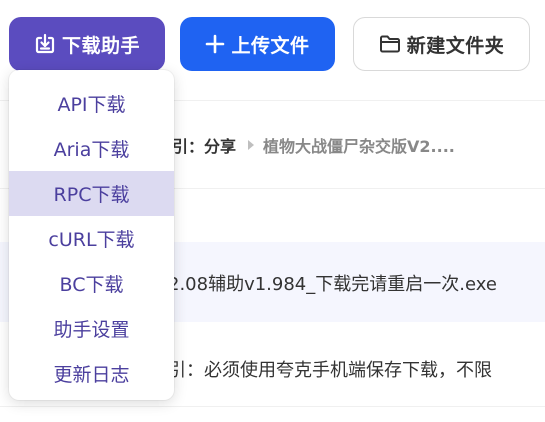  Describe the element at coordinates (91, 148) in the screenshot. I see `menu-item-aria-download: Aria下载` at that location.